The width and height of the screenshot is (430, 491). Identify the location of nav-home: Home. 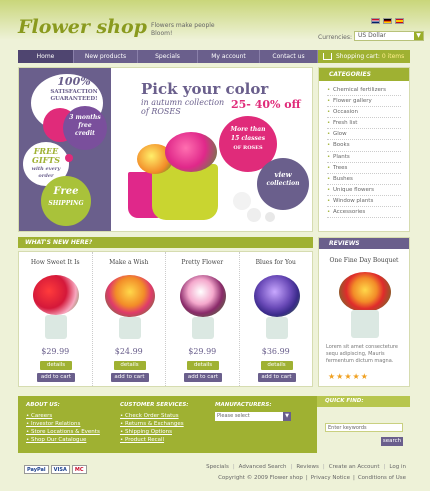
(46, 56).